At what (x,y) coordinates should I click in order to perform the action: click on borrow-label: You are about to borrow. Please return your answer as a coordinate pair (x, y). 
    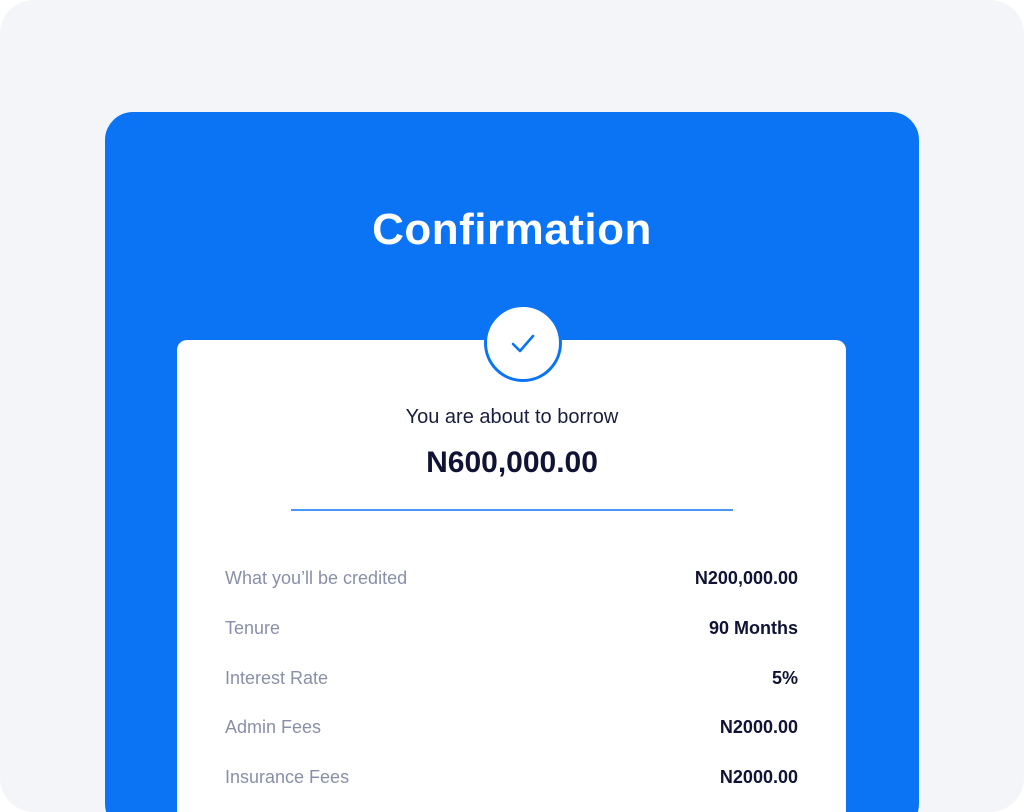
    Looking at the image, I should click on (512, 417).